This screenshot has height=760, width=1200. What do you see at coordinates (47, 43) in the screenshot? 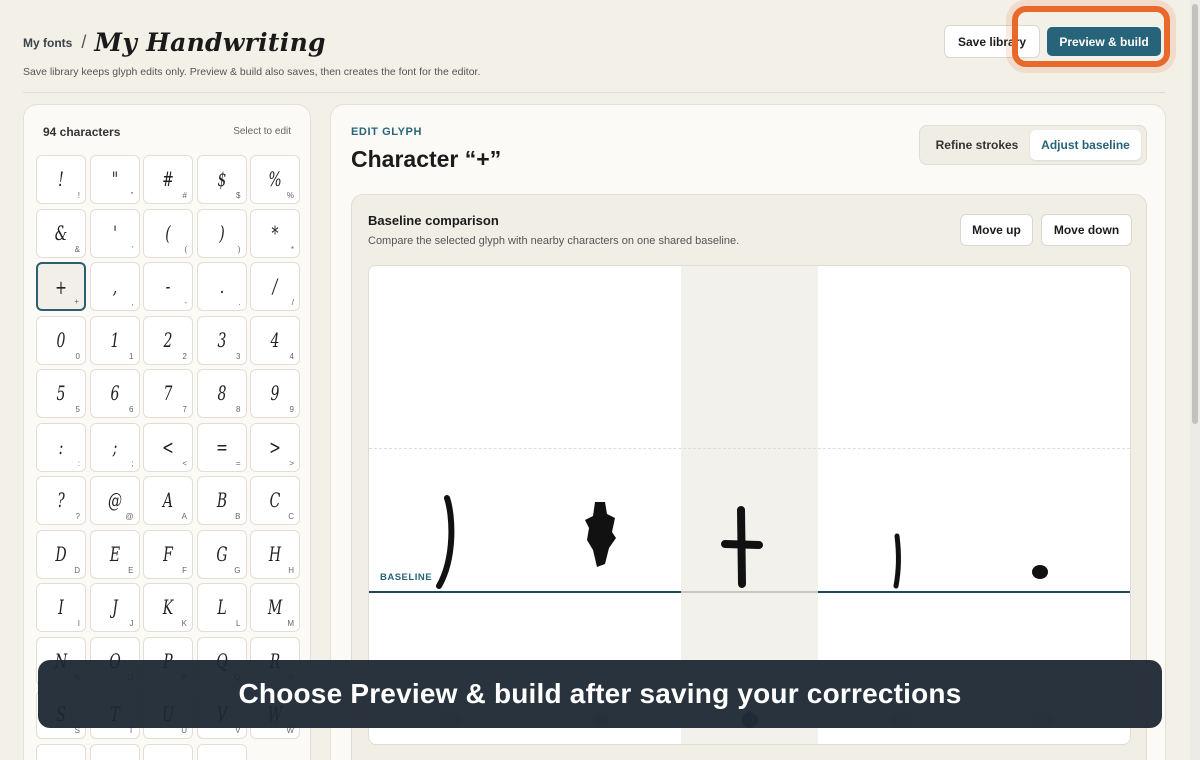
I see `breadcrumb-my-fonts-link: My fonts` at bounding box center [47, 43].